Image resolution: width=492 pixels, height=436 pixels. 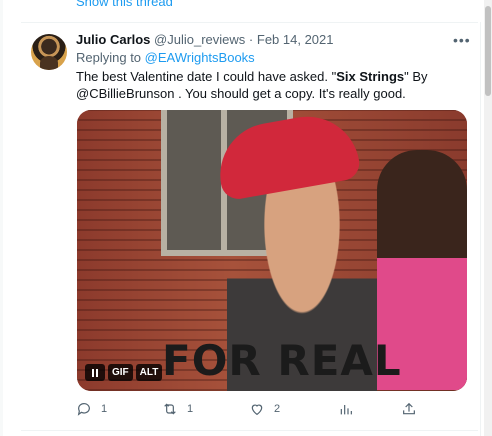 I want to click on avatar, so click(x=49, y=52).